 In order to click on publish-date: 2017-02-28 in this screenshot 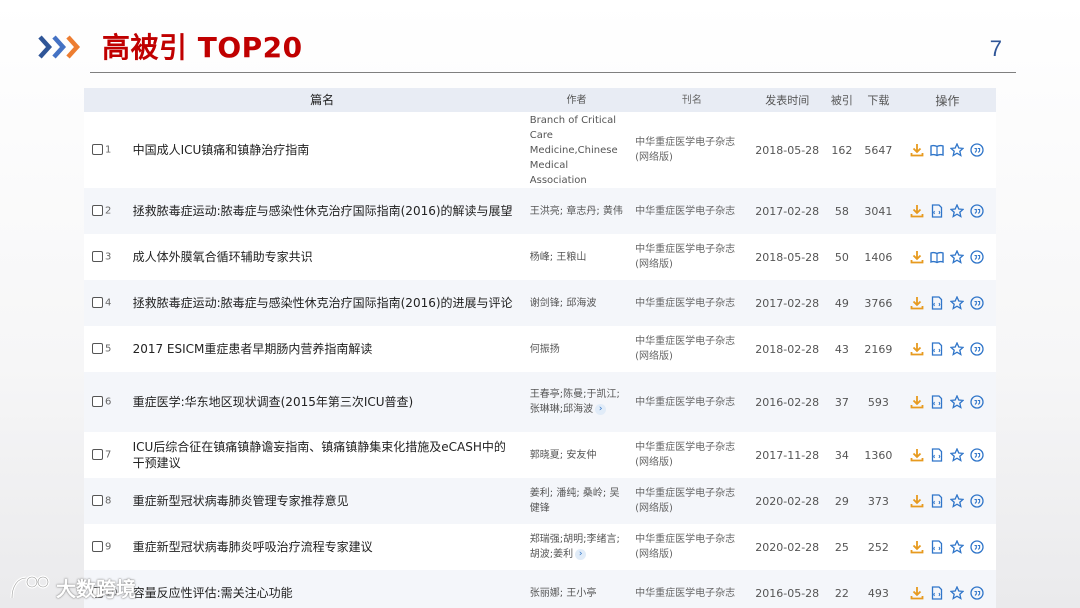, I will do `click(787, 211)`.